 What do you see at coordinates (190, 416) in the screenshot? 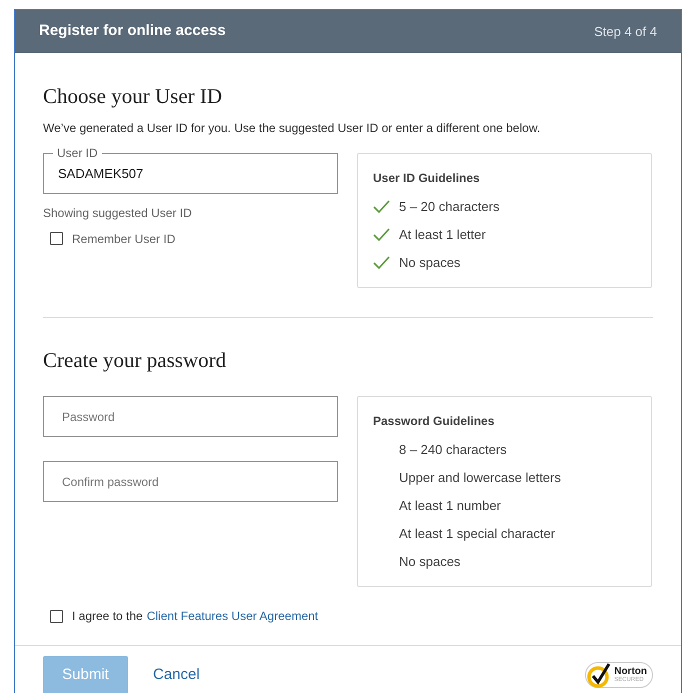
I see `password-field: Password` at bounding box center [190, 416].